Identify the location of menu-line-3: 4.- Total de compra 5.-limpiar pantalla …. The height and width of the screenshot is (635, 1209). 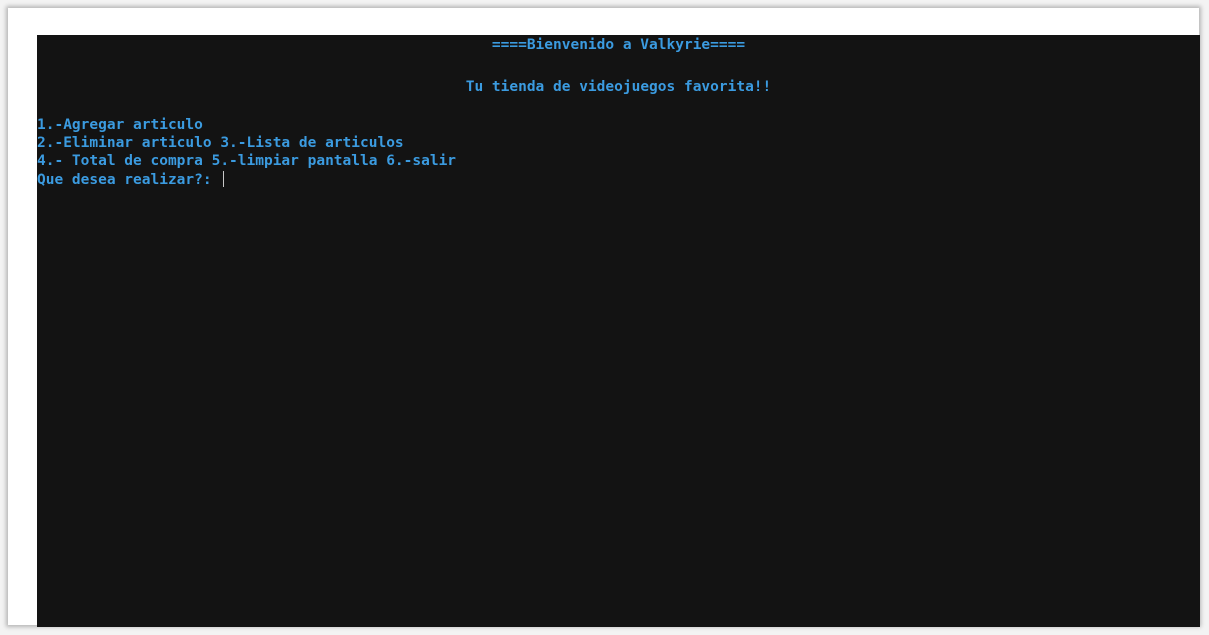
(247, 161).